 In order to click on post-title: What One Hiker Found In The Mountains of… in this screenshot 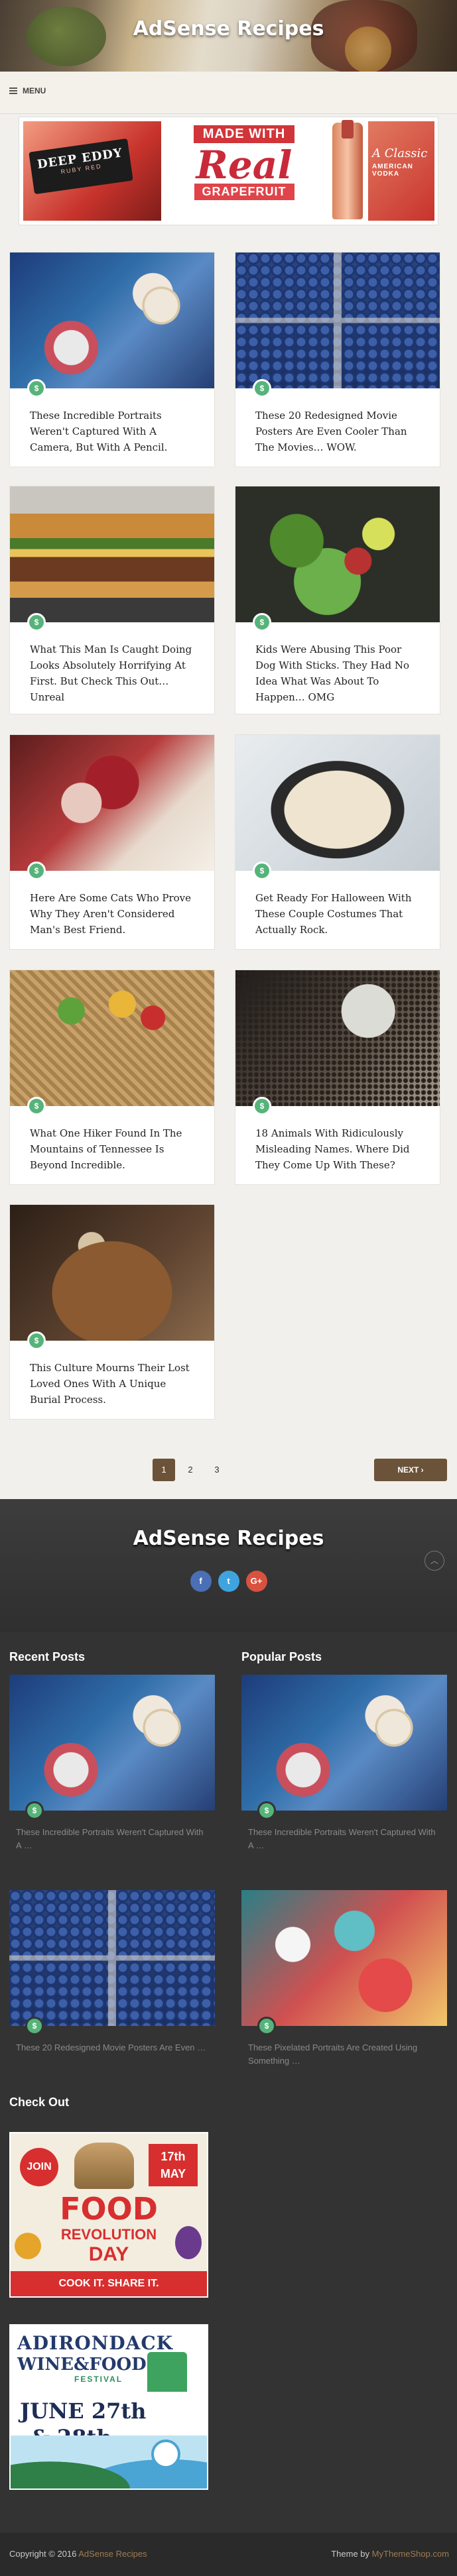, I will do `click(113, 1149)`.